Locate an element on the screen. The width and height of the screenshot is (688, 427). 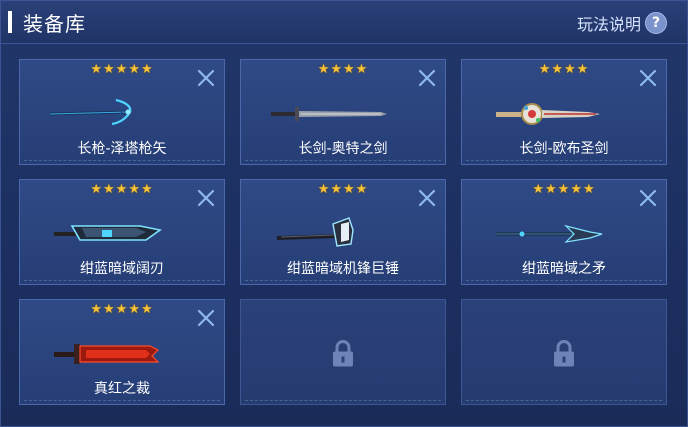
equipment-card: ★★★★ 长剑-欧布圣剑 is located at coordinates (564, 112).